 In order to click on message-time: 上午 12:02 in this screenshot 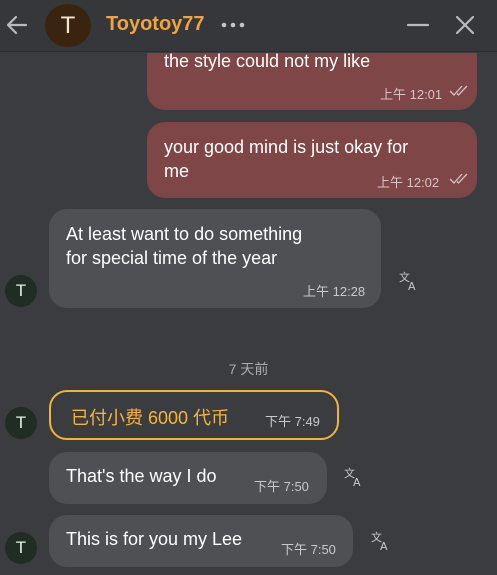, I will do `click(408, 182)`.